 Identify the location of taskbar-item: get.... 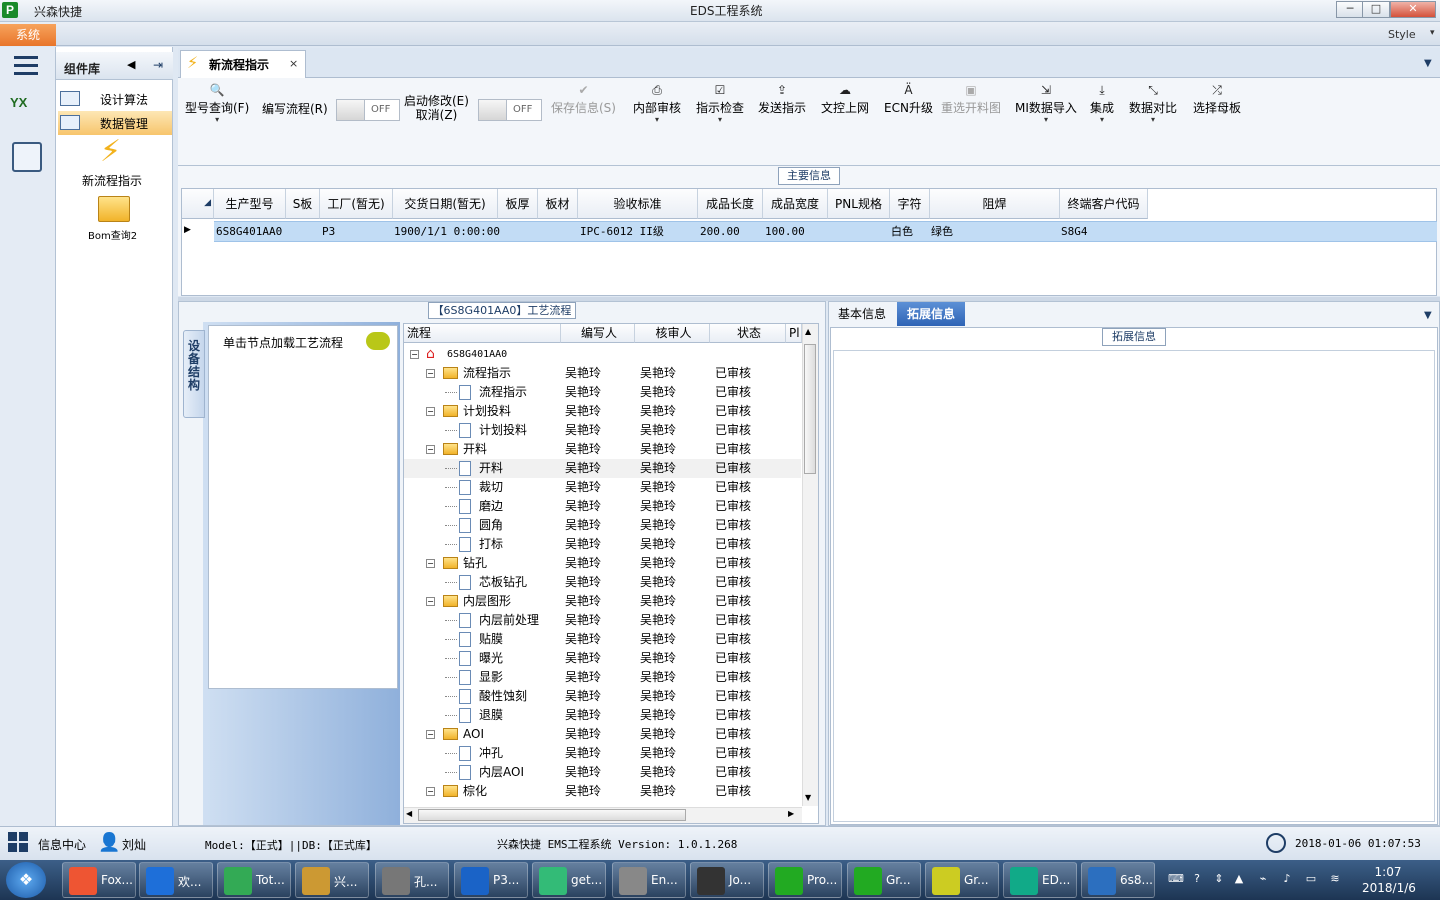
(569, 880).